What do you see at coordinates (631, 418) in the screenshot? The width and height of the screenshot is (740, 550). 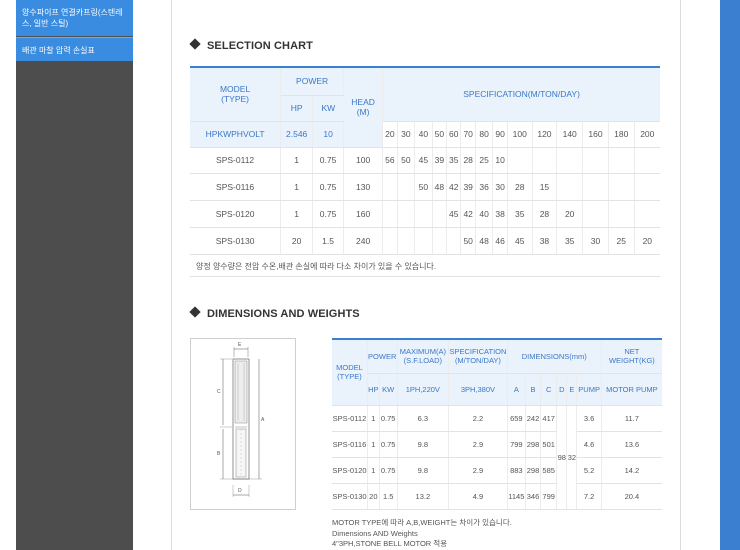 I see `motor-pump-weight-cell: 11.7` at bounding box center [631, 418].